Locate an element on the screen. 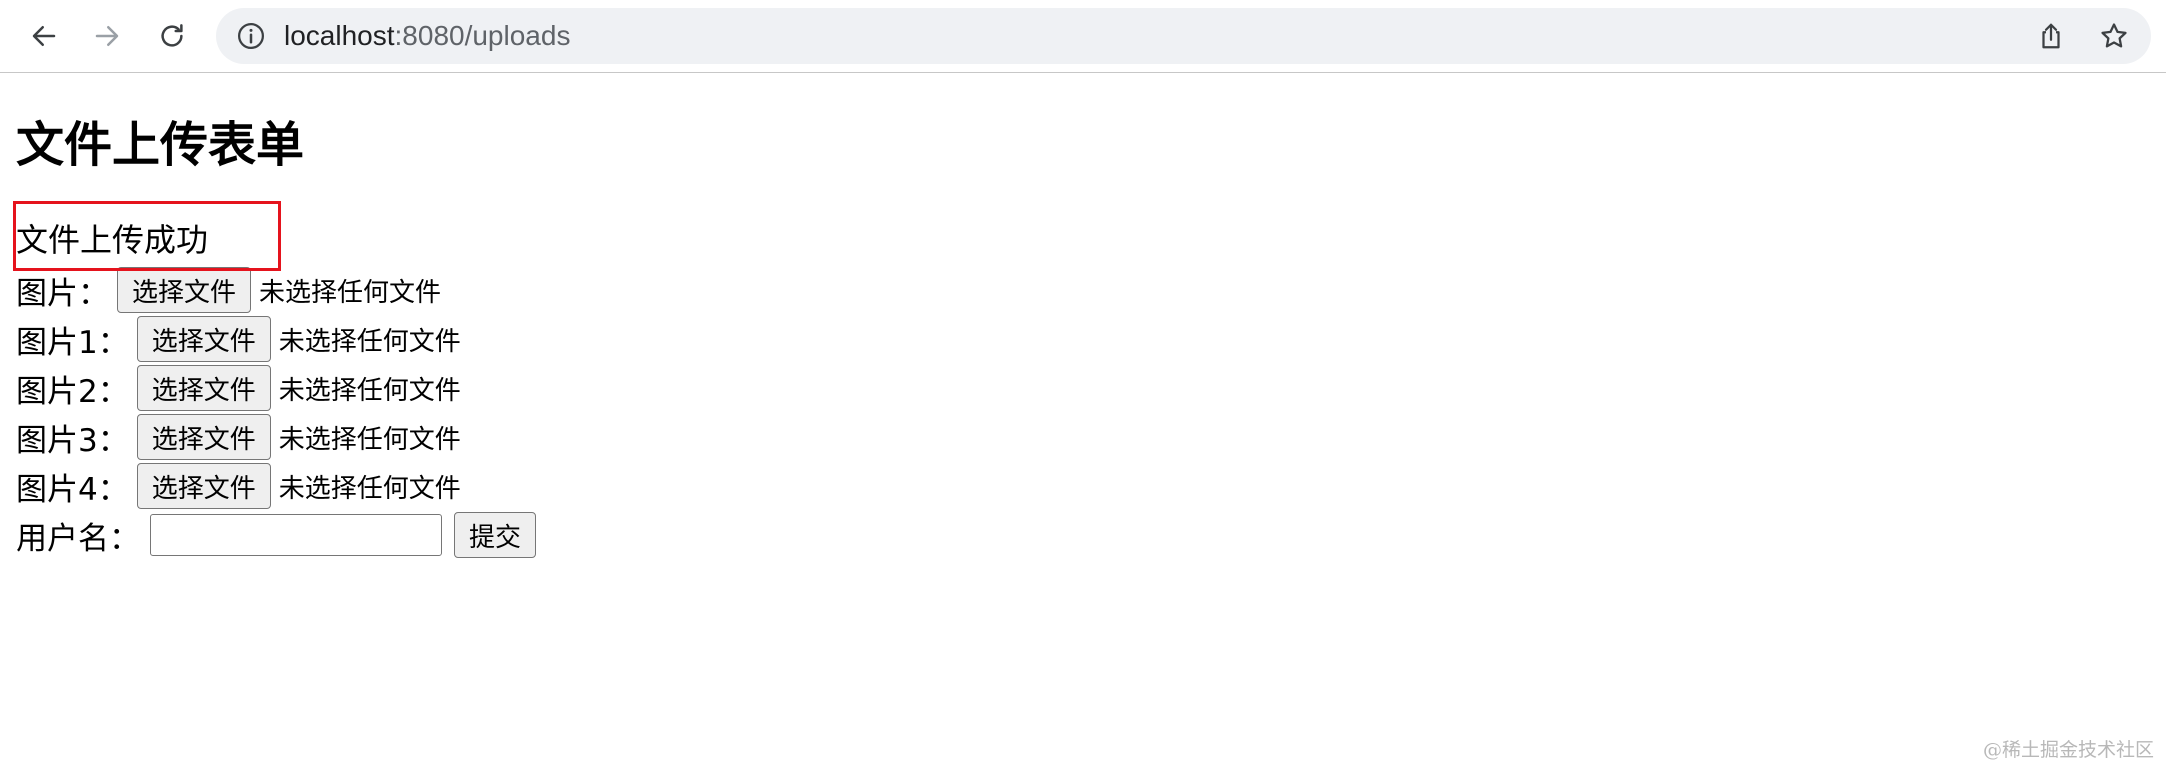 This screenshot has height=768, width=2166. back-button is located at coordinates (44, 36).